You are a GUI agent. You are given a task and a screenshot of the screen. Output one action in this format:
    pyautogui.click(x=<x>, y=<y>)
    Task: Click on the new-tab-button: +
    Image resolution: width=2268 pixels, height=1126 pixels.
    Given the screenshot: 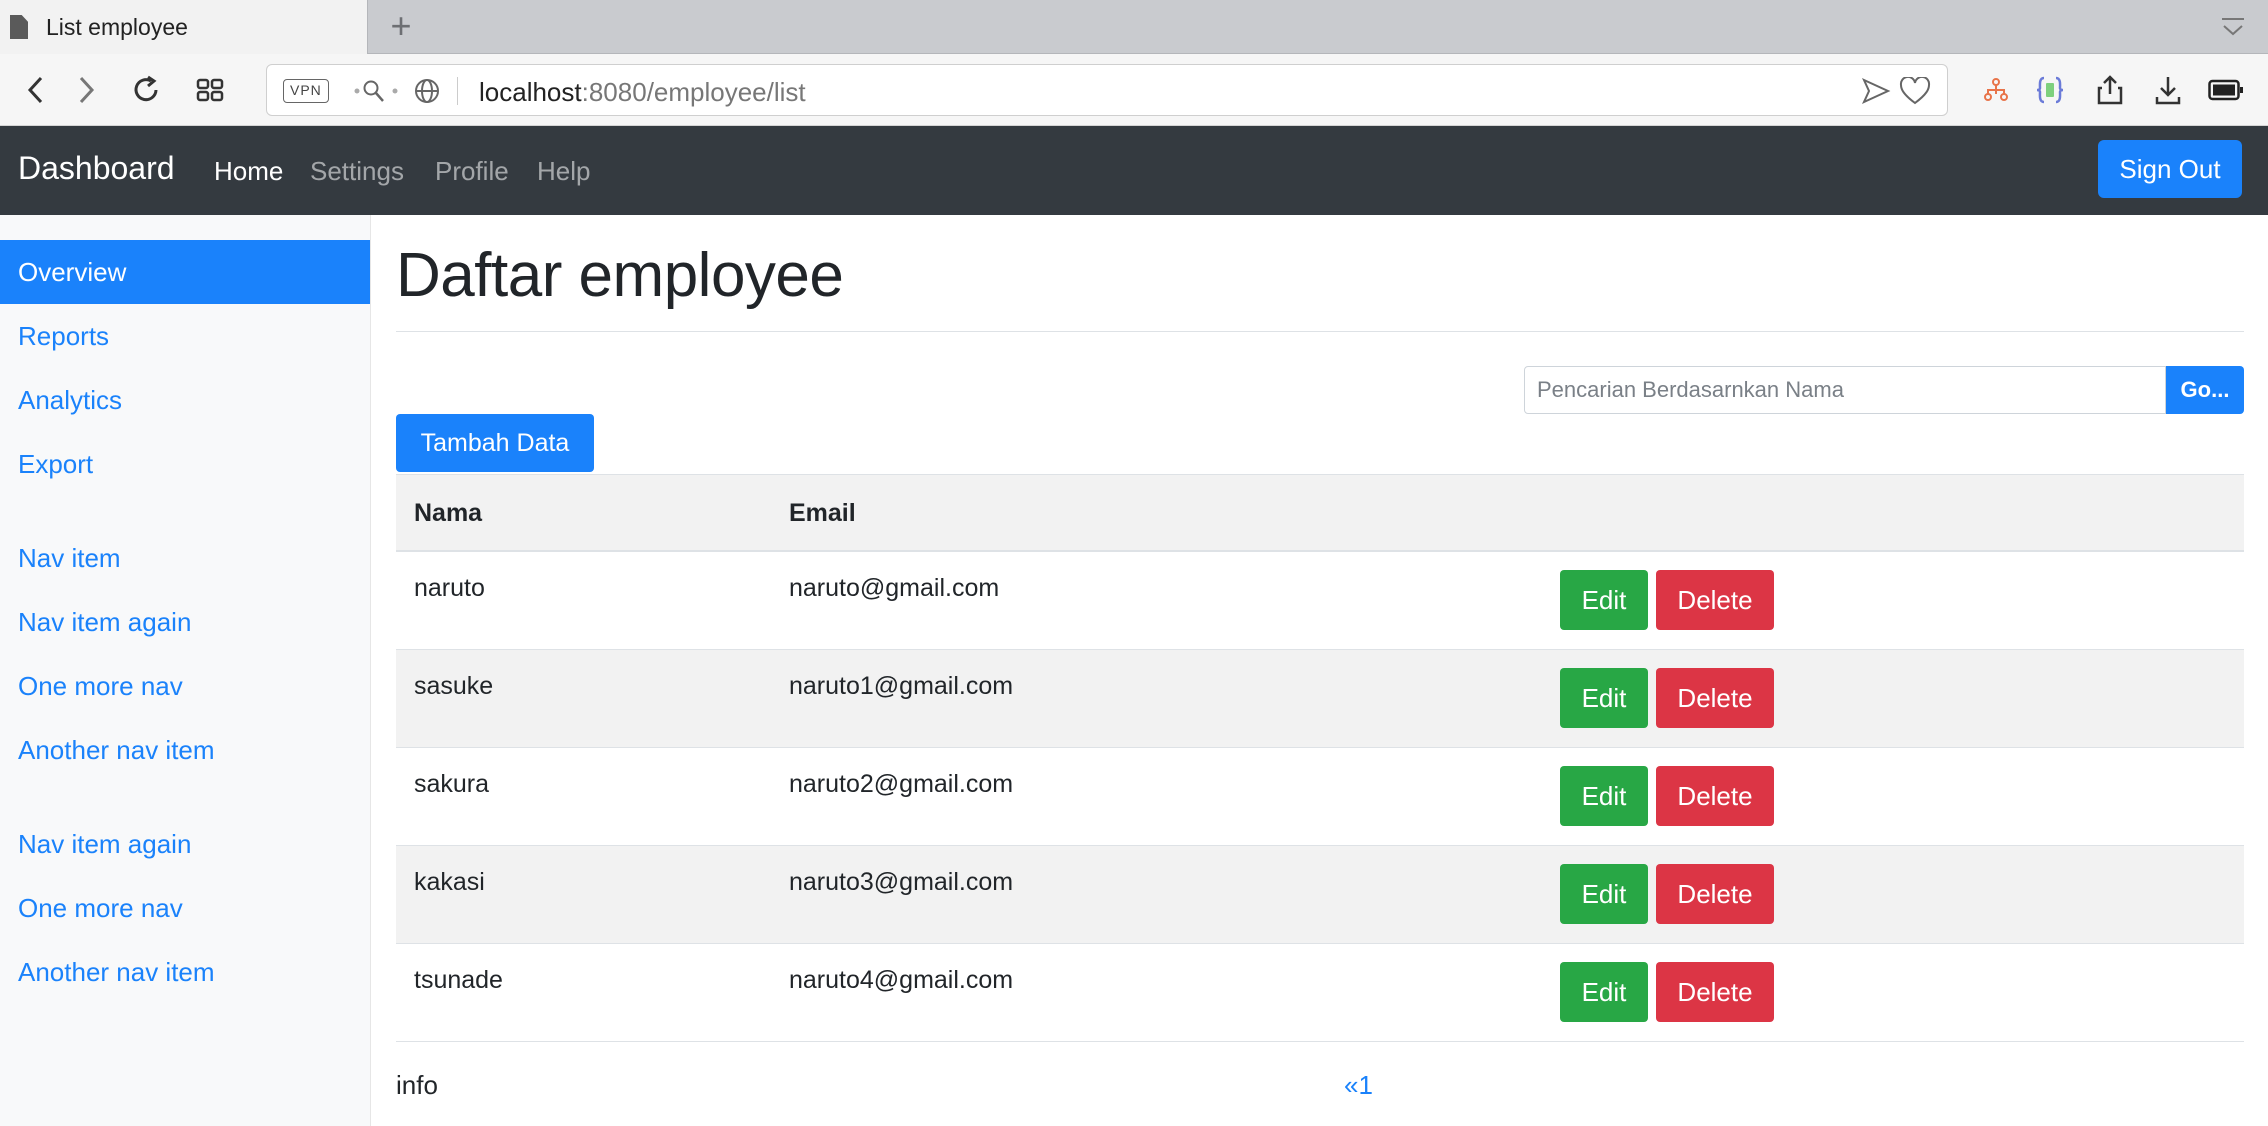 What is the action you would take?
    pyautogui.click(x=401, y=26)
    